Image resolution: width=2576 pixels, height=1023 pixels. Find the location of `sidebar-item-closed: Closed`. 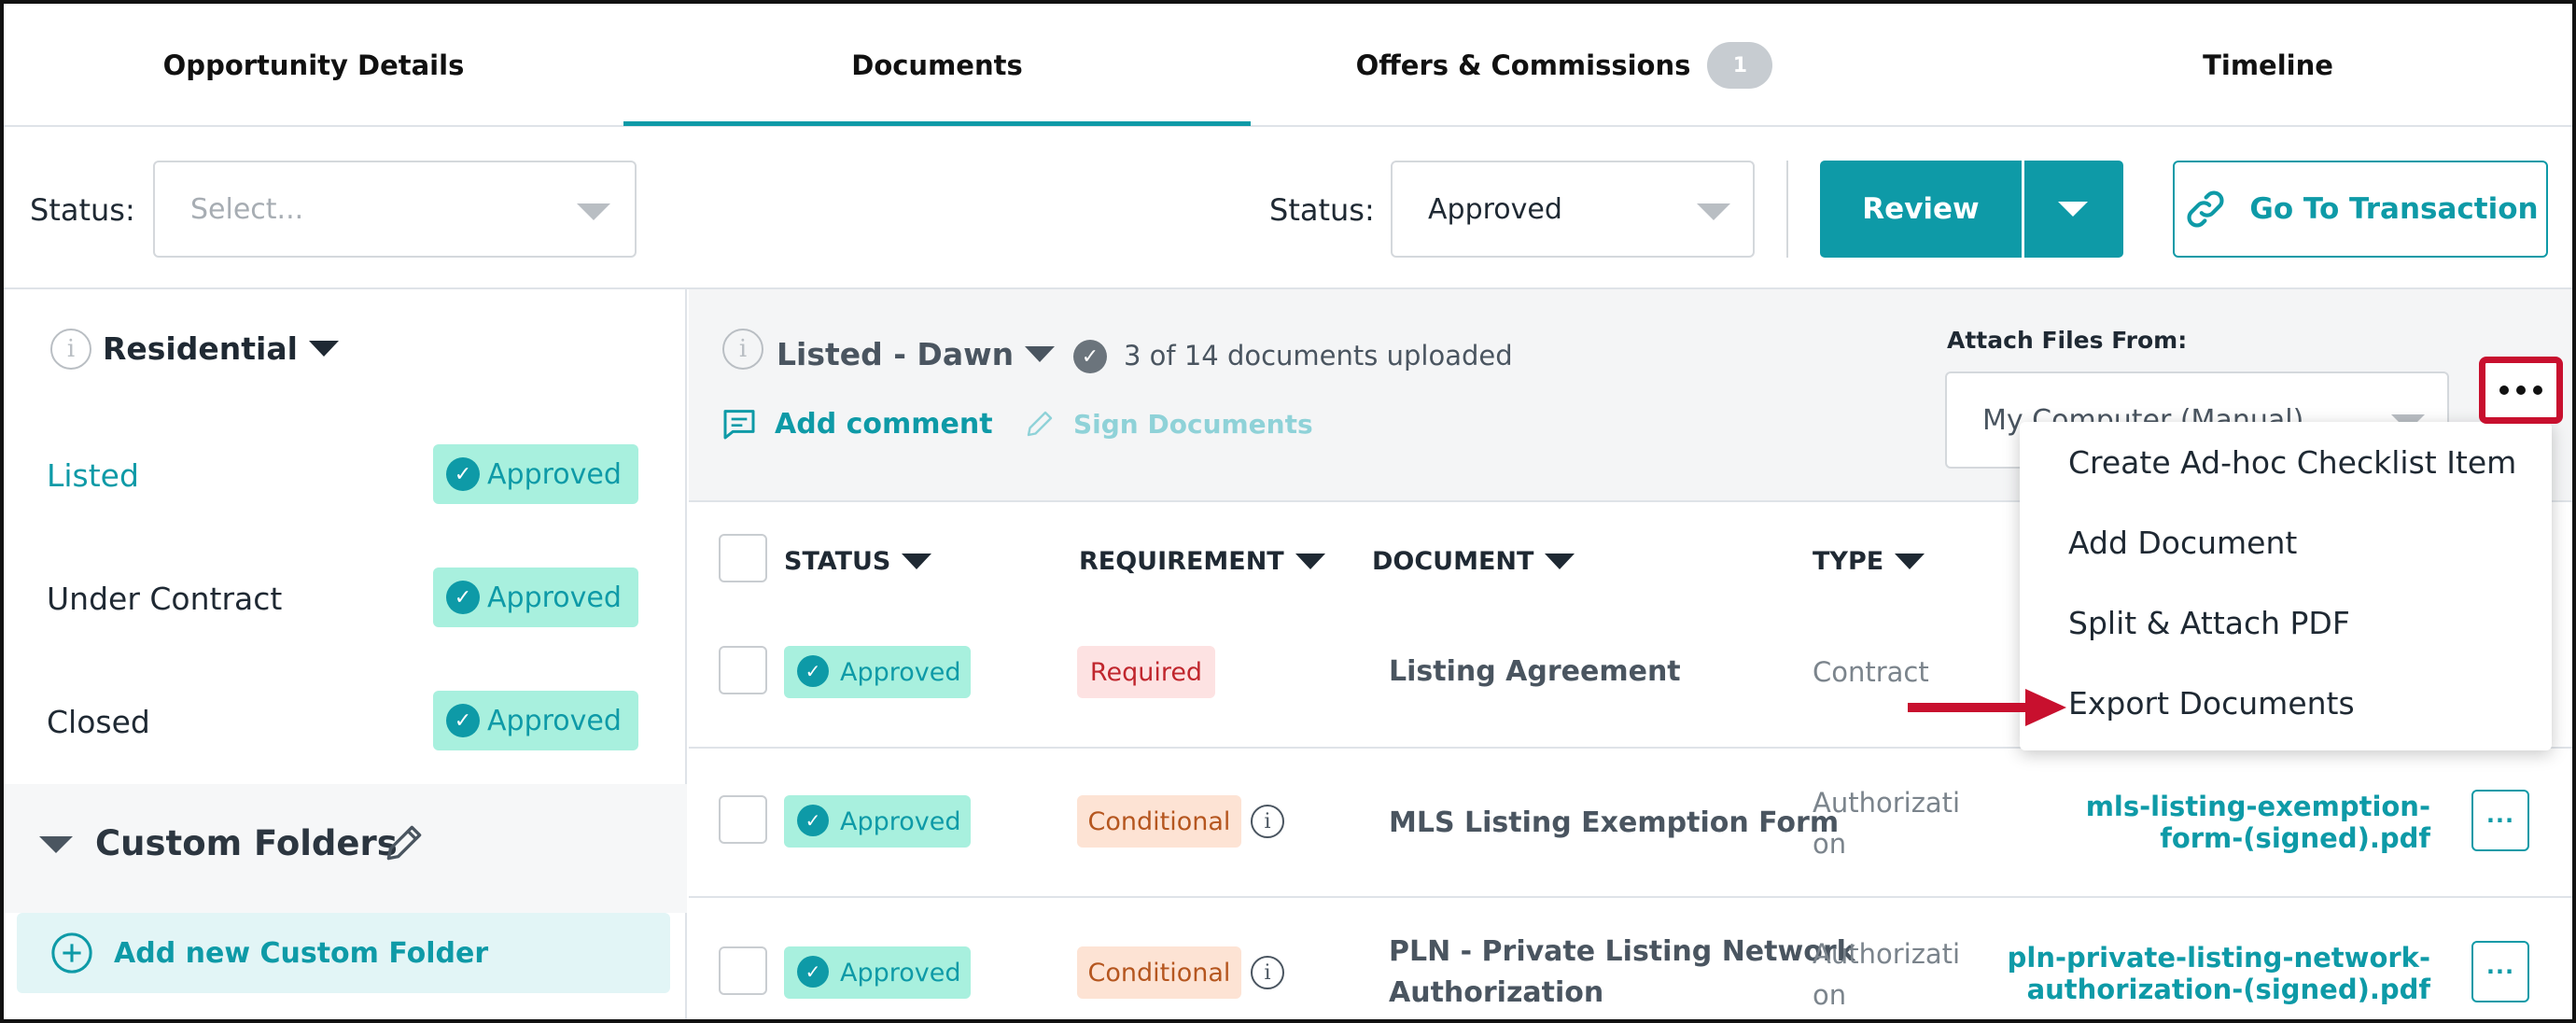

sidebar-item-closed: Closed is located at coordinates (98, 722).